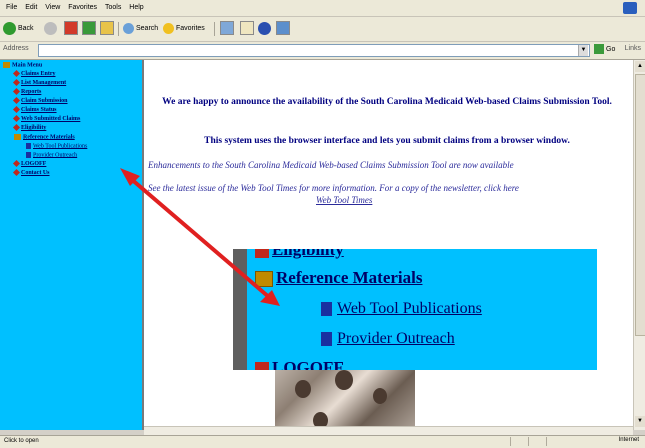  Describe the element at coordinates (628, 440) in the screenshot. I see `security-zone: Internet` at that location.